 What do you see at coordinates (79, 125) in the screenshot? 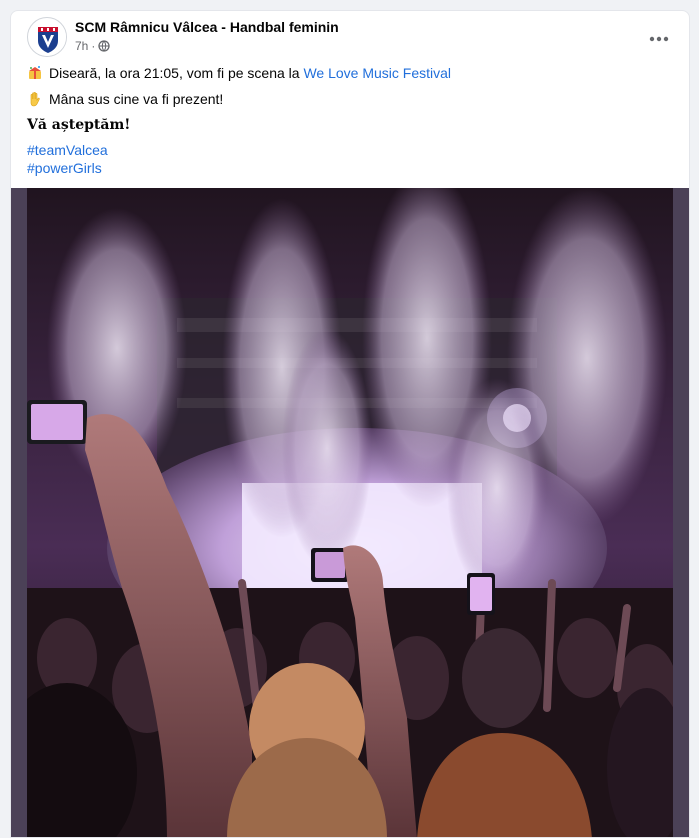
I see `text-line-3-content: Vă așteptăm!` at bounding box center [79, 125].